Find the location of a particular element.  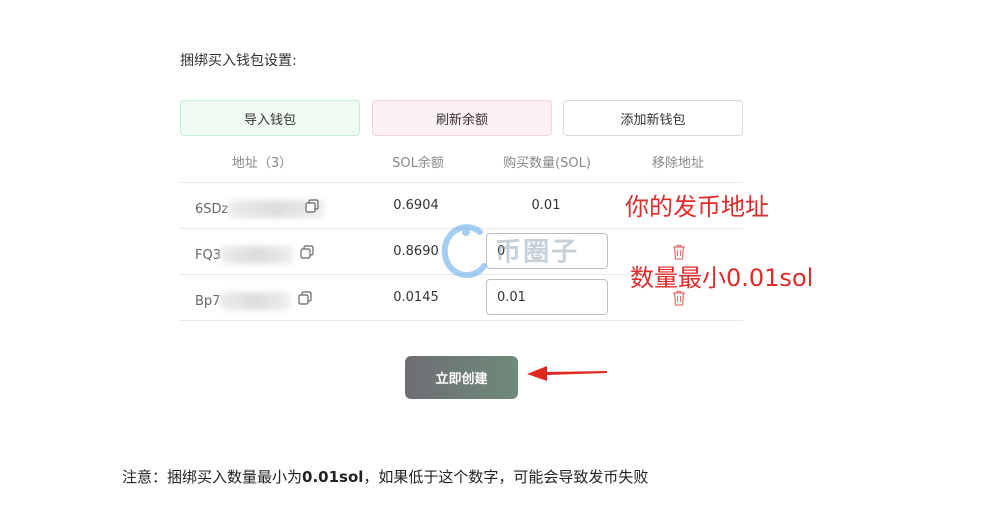

header-balance: SOL余额 is located at coordinates (418, 163).